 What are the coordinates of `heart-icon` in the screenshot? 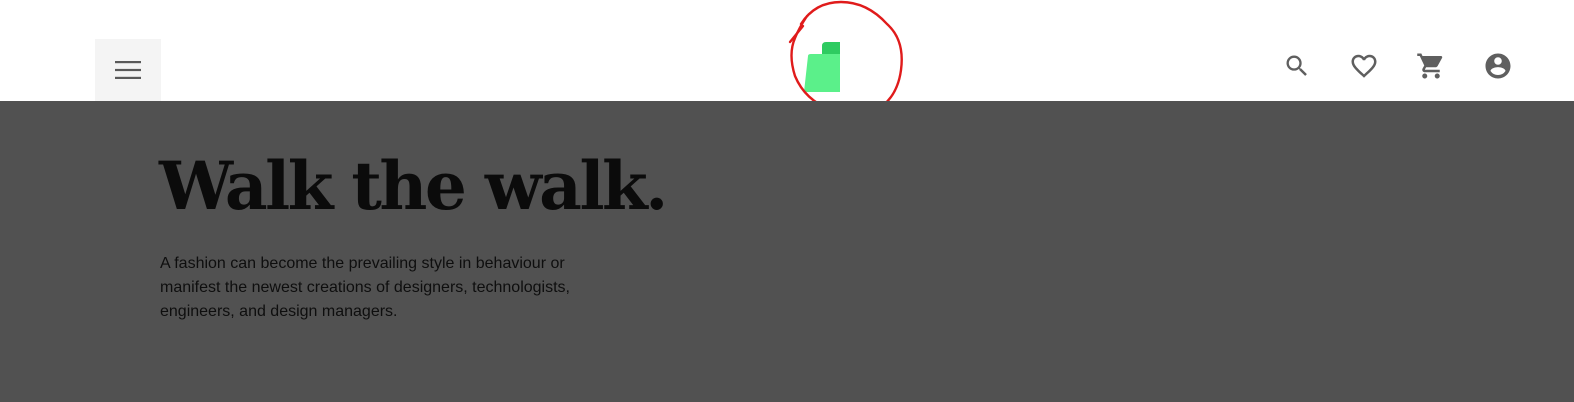 It's located at (1364, 66).